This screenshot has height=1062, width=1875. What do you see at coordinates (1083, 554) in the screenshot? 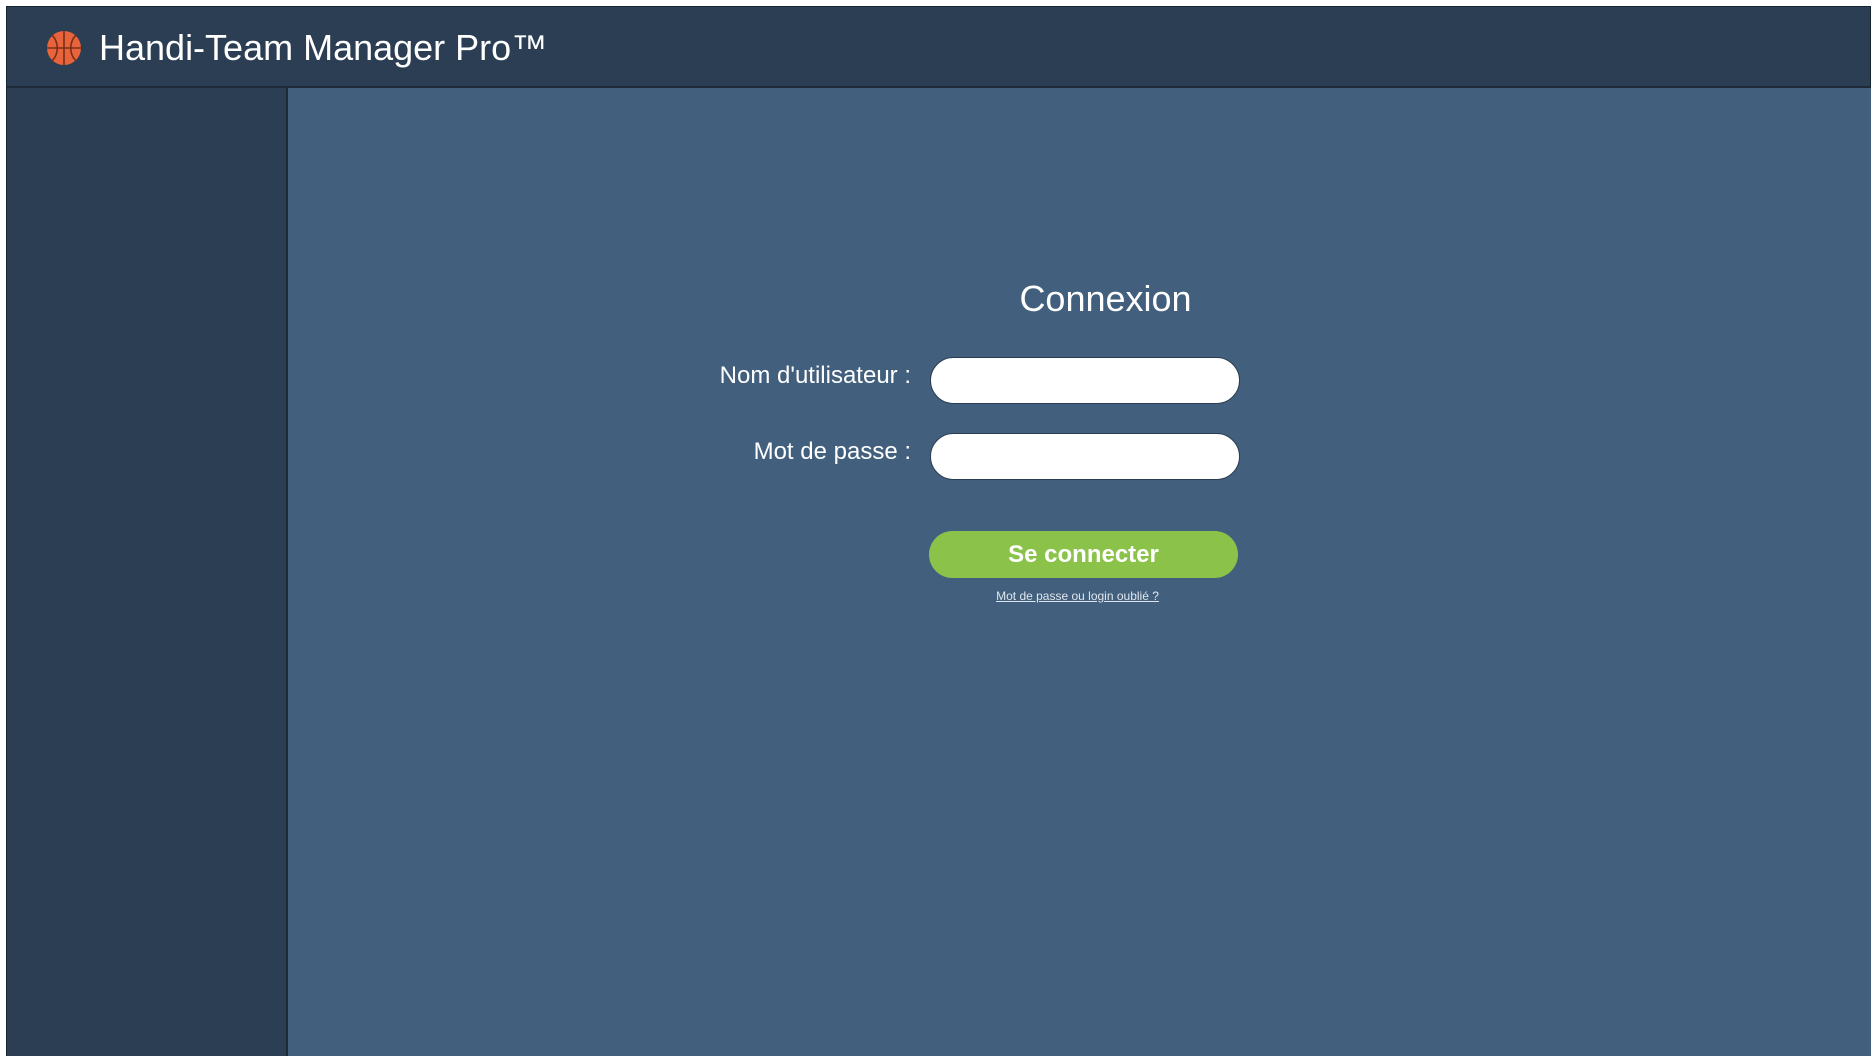
I see `login-button: Se connecter` at bounding box center [1083, 554].